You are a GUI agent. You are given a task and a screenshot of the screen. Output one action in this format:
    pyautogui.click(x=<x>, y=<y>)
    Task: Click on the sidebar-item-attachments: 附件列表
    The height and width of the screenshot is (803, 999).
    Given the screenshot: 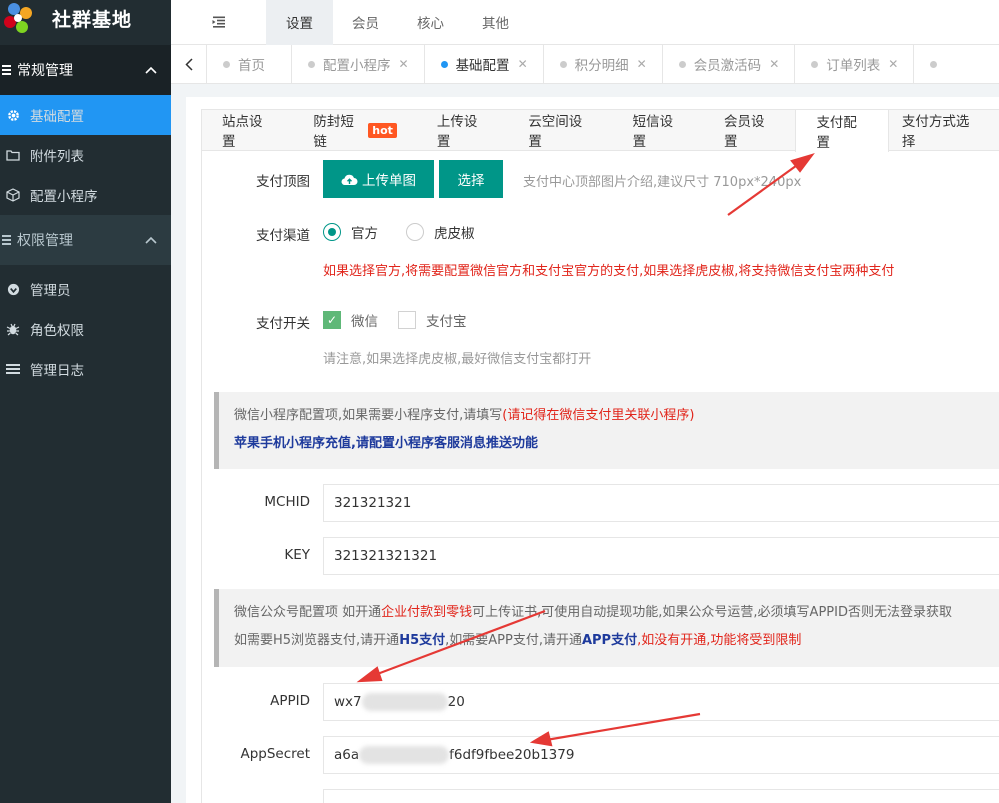 What is the action you would take?
    pyautogui.click(x=85, y=155)
    